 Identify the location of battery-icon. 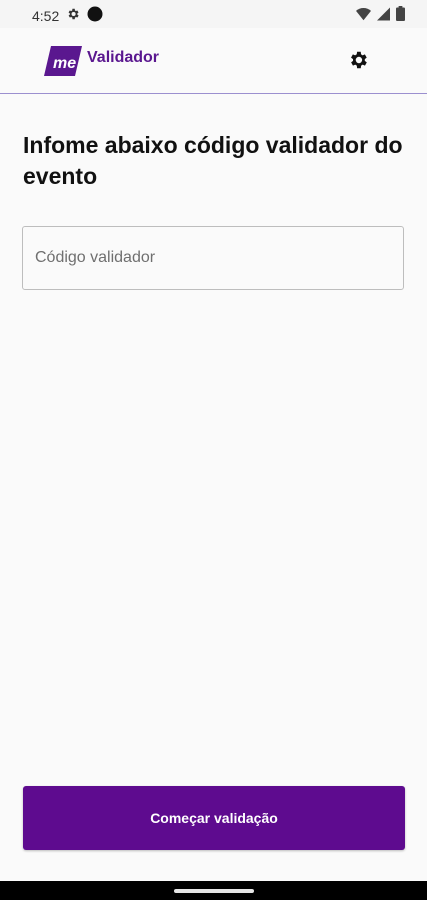
(400, 16).